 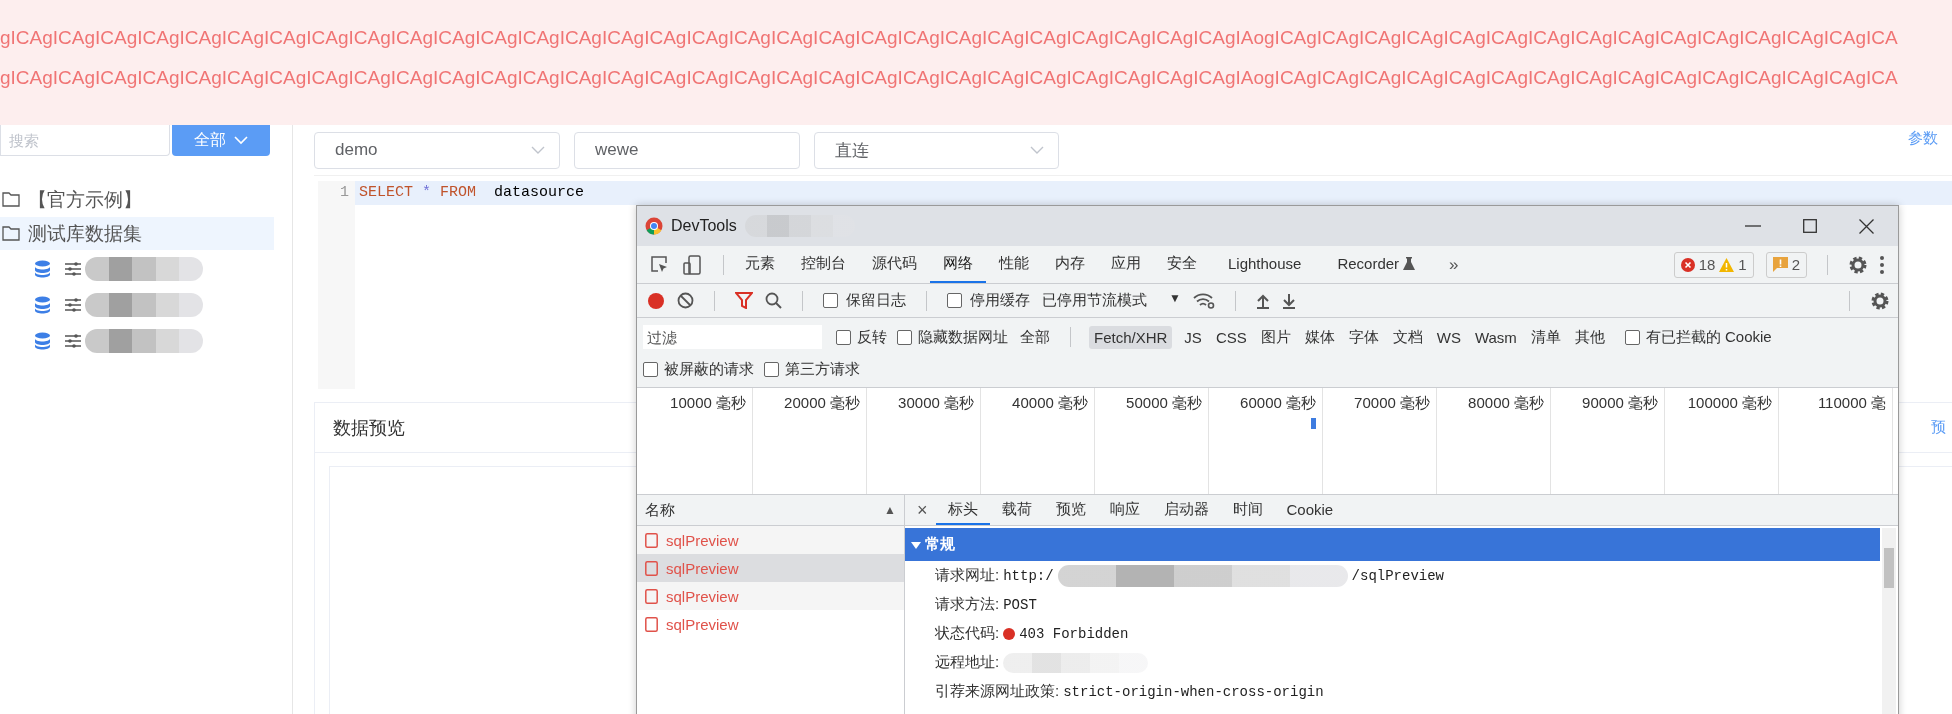 What do you see at coordinates (1713, 264) in the screenshot?
I see `console-counts-button: 18 1` at bounding box center [1713, 264].